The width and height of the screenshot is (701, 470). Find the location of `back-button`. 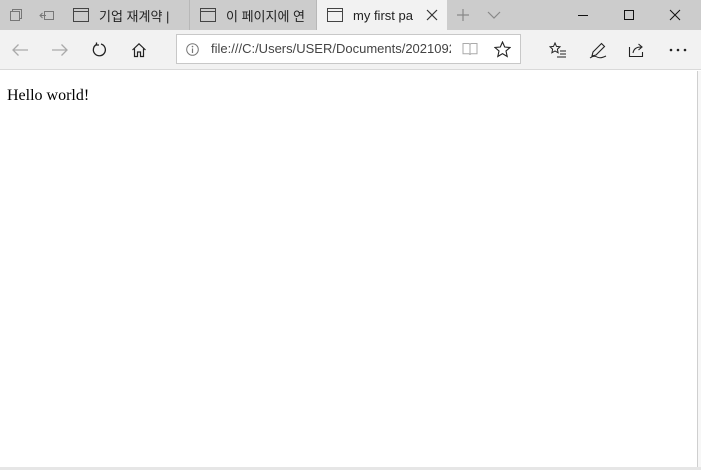

back-button is located at coordinates (20, 50).